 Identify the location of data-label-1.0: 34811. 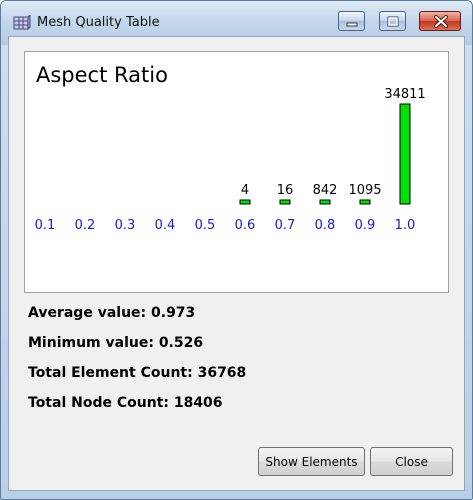
(404, 94).